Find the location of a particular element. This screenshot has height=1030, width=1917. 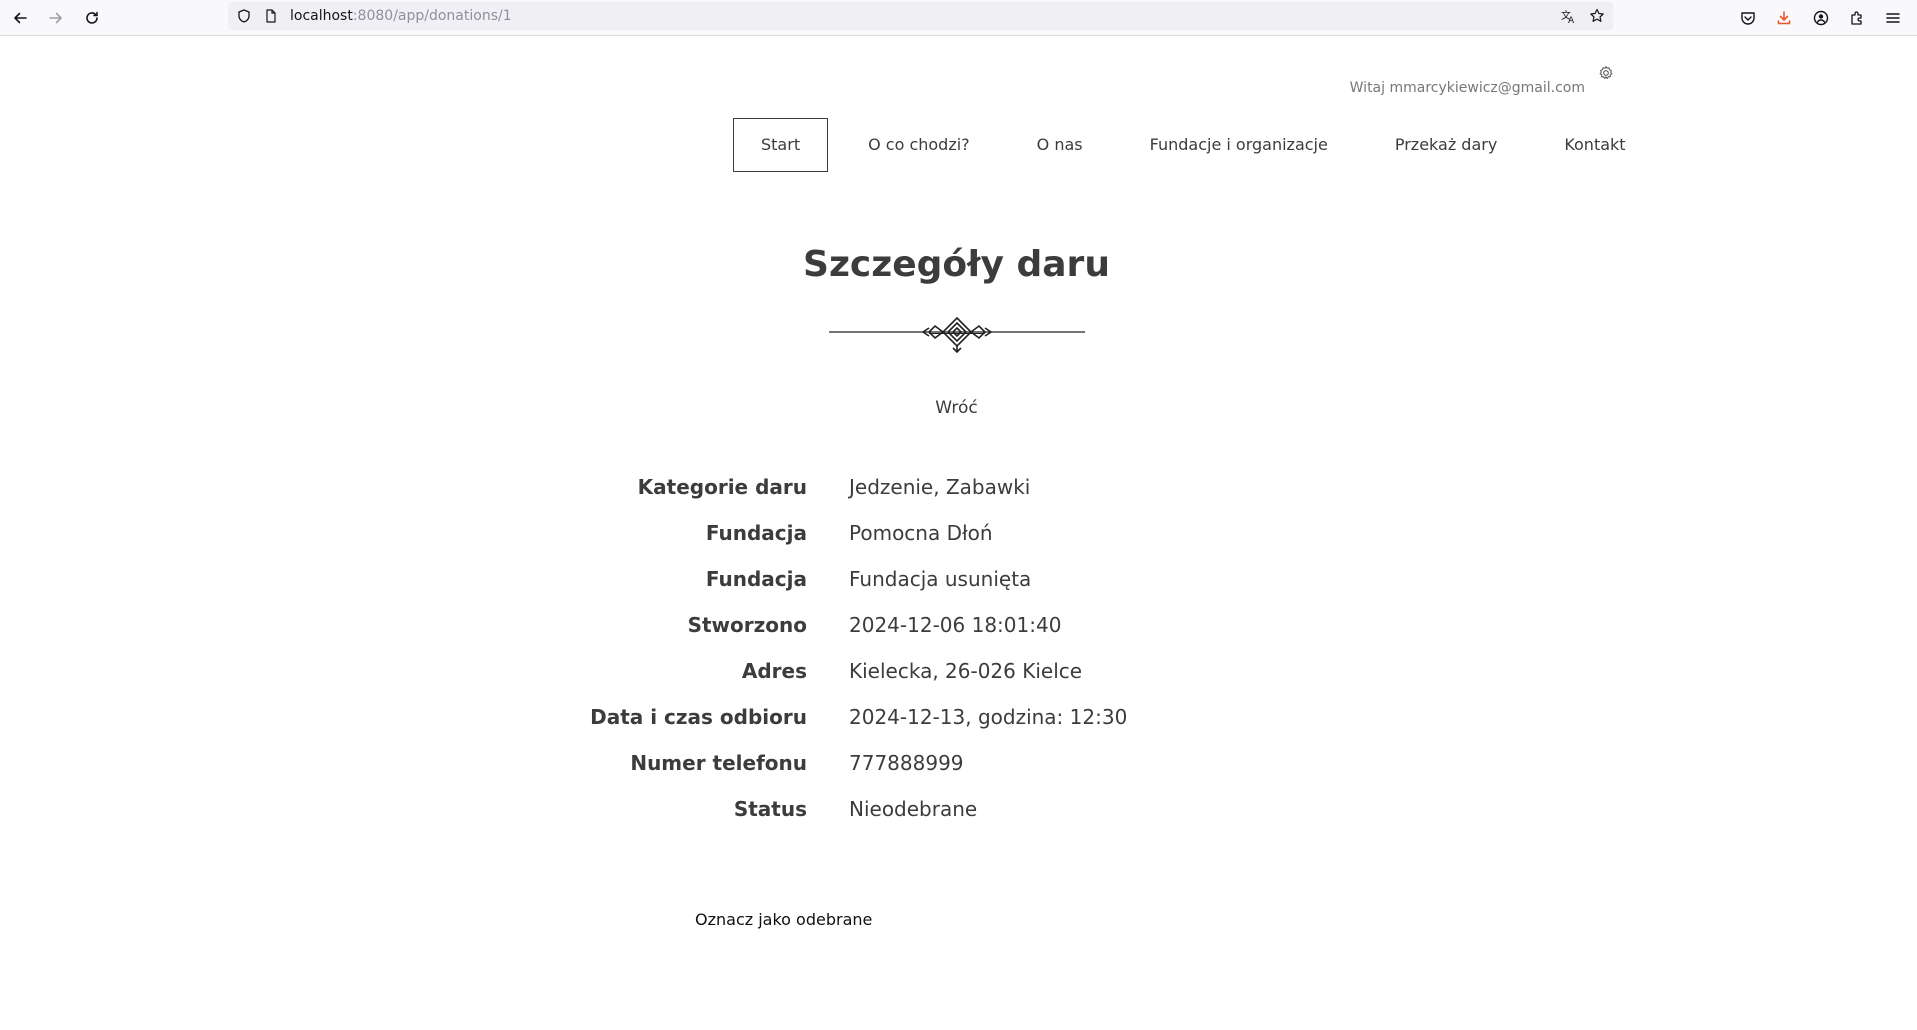

nav-start: Start is located at coordinates (781, 145).